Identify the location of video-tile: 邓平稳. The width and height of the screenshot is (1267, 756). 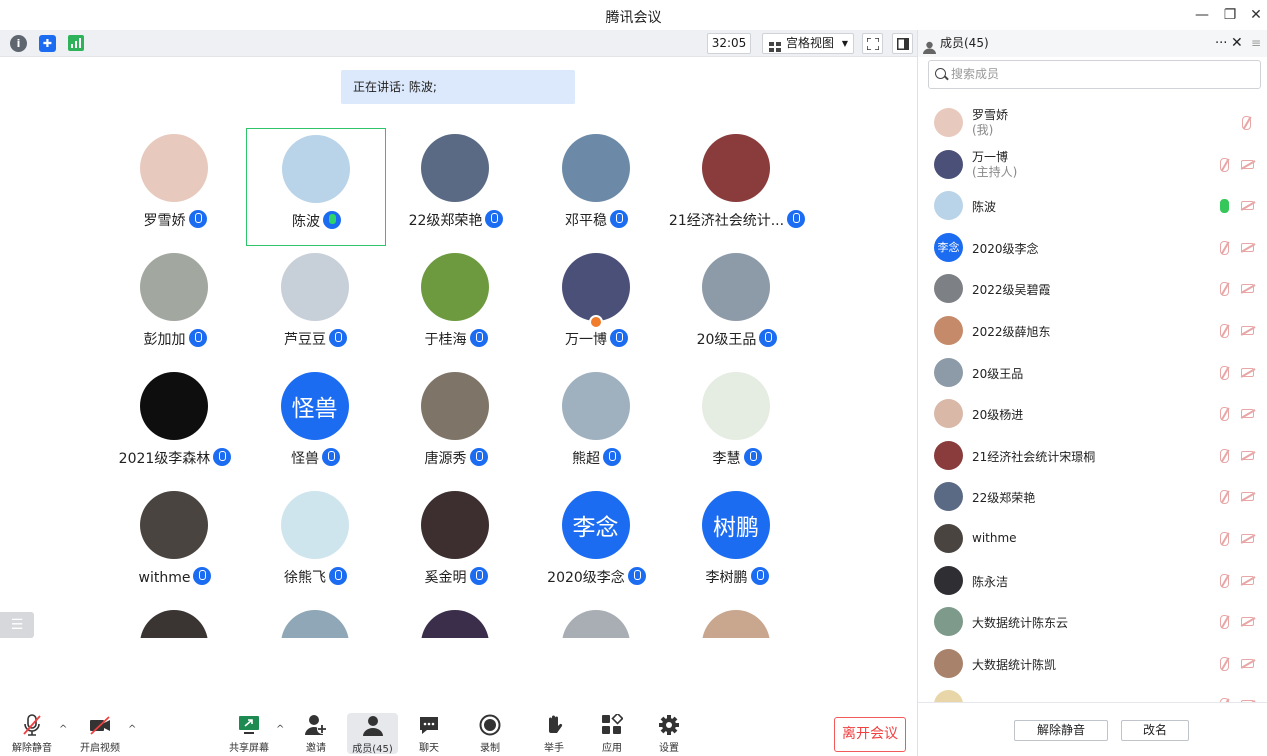
(597, 187).